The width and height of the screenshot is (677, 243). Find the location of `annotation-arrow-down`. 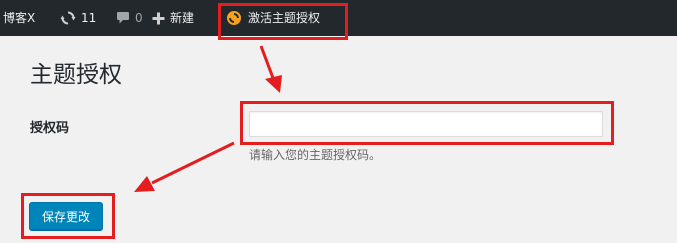

annotation-arrow-down is located at coordinates (270, 69).